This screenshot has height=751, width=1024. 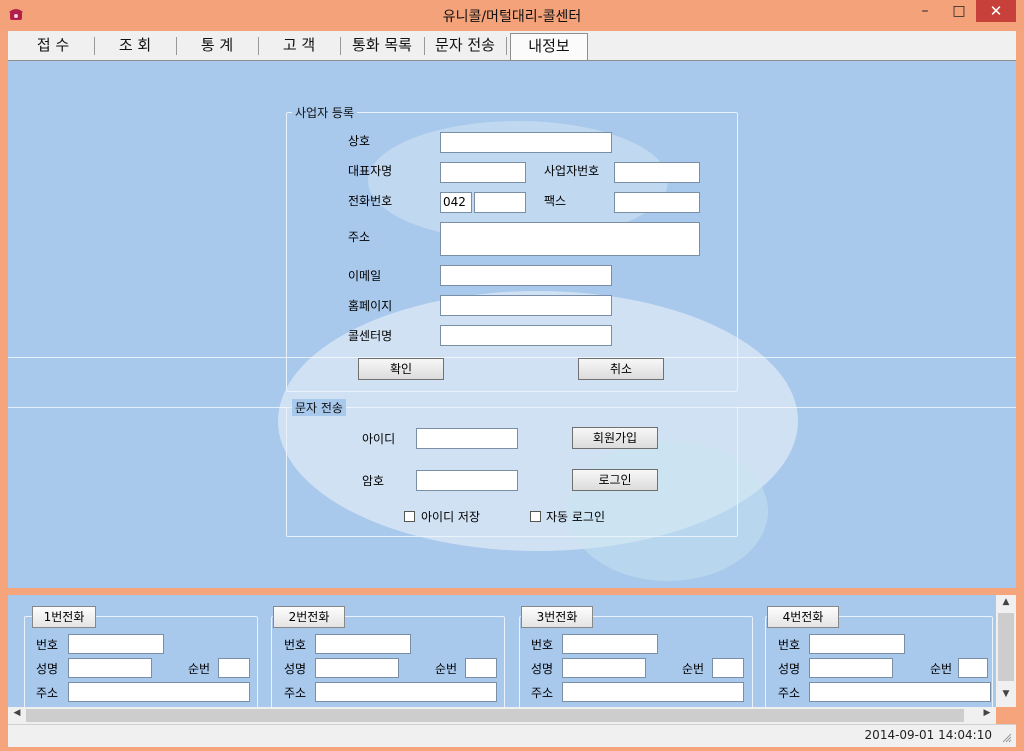 What do you see at coordinates (373, 481) in the screenshot?
I see `password-label: 암호` at bounding box center [373, 481].